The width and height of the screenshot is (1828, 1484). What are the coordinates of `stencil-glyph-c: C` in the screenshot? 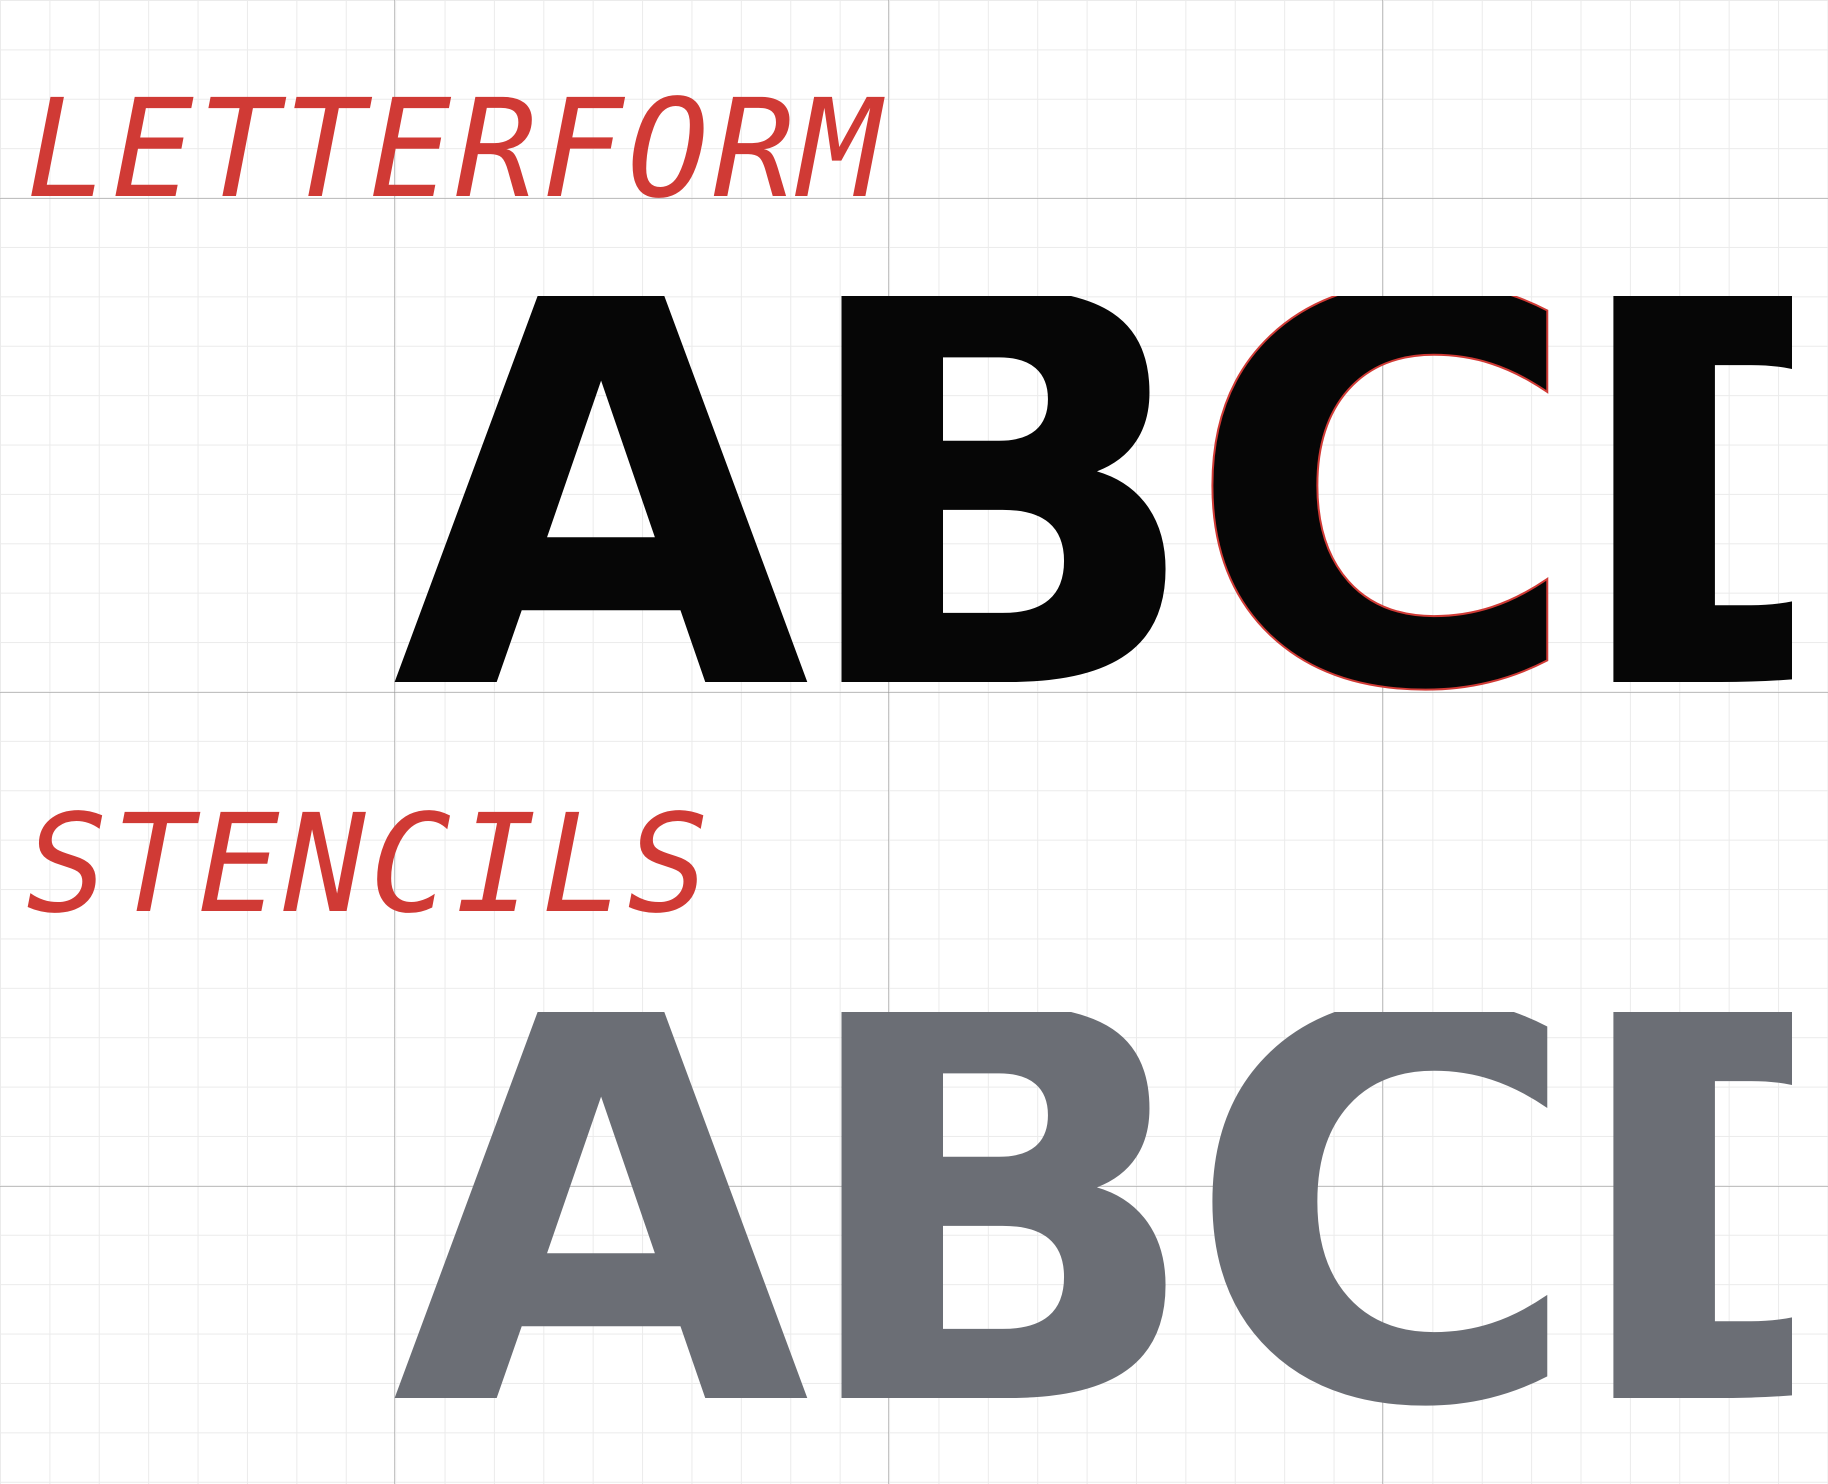 It's located at (1383, 1212).